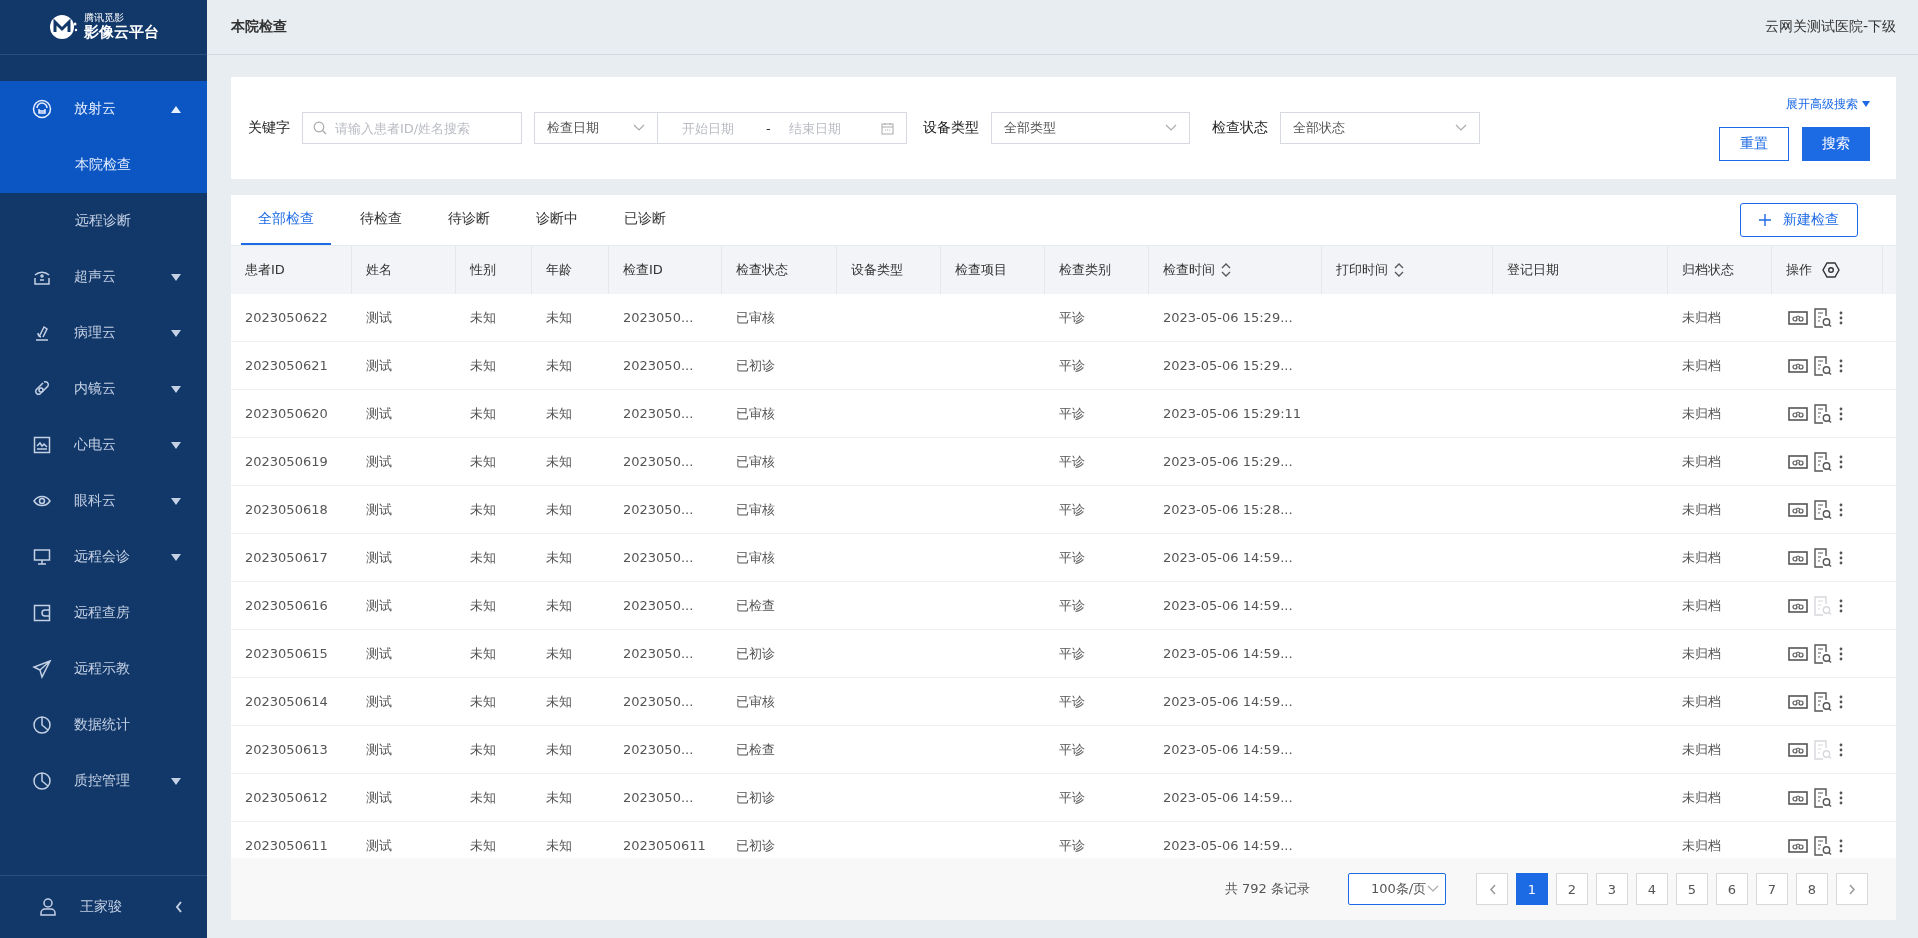 This screenshot has width=1918, height=938. I want to click on nav-item: 内镜云, so click(103, 389).